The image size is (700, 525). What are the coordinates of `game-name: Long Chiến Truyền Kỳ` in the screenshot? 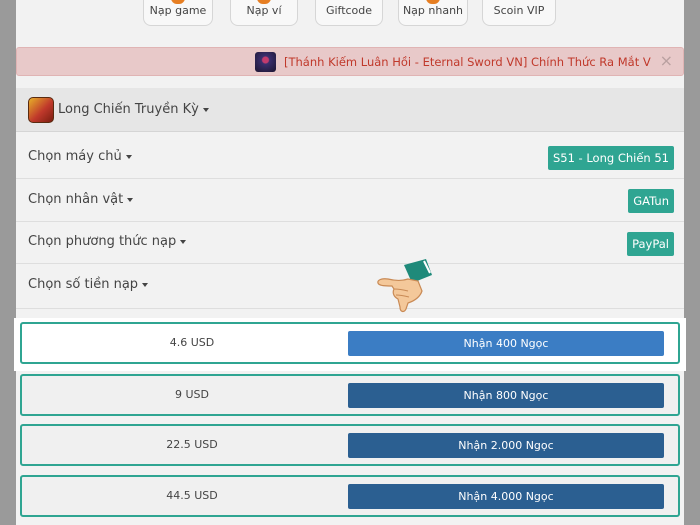 It's located at (128, 109).